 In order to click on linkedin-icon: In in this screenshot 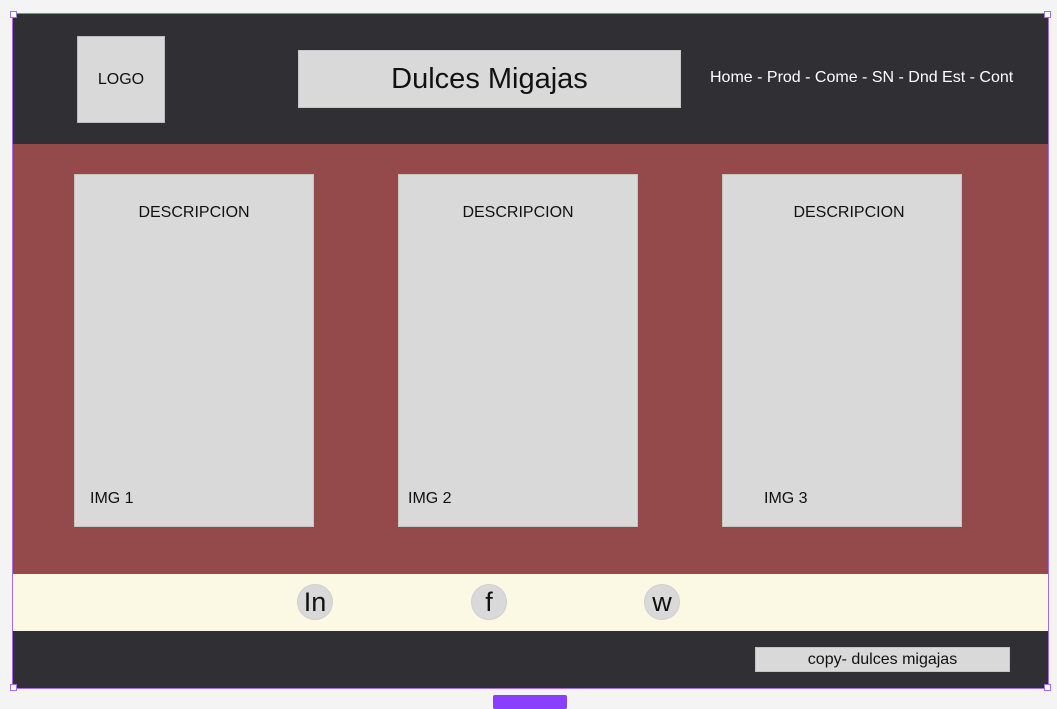, I will do `click(315, 602)`.